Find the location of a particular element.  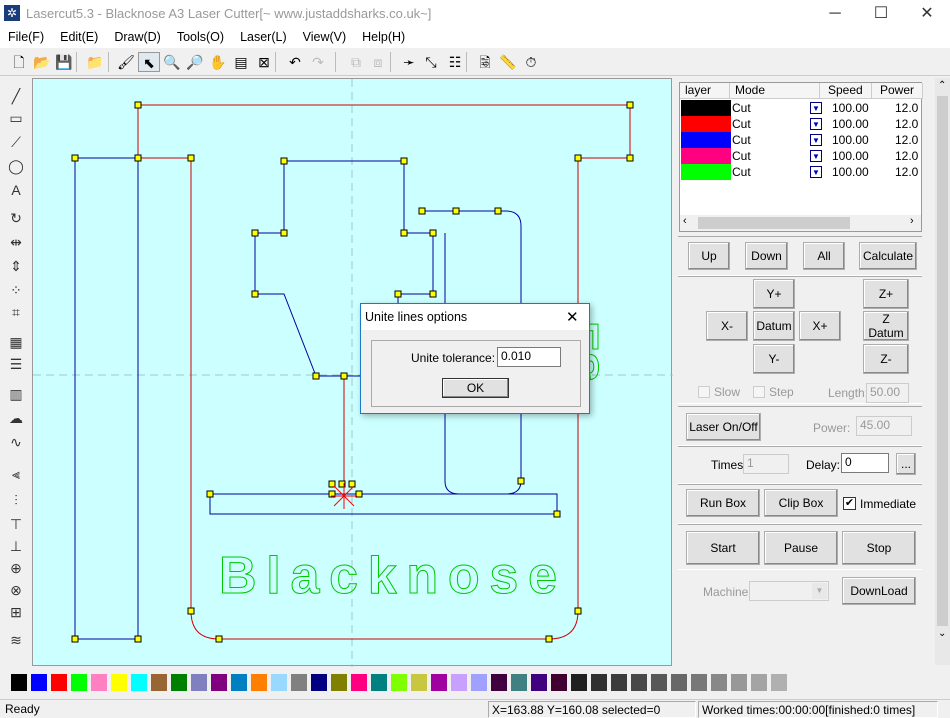

start-button: Start is located at coordinates (723, 548).